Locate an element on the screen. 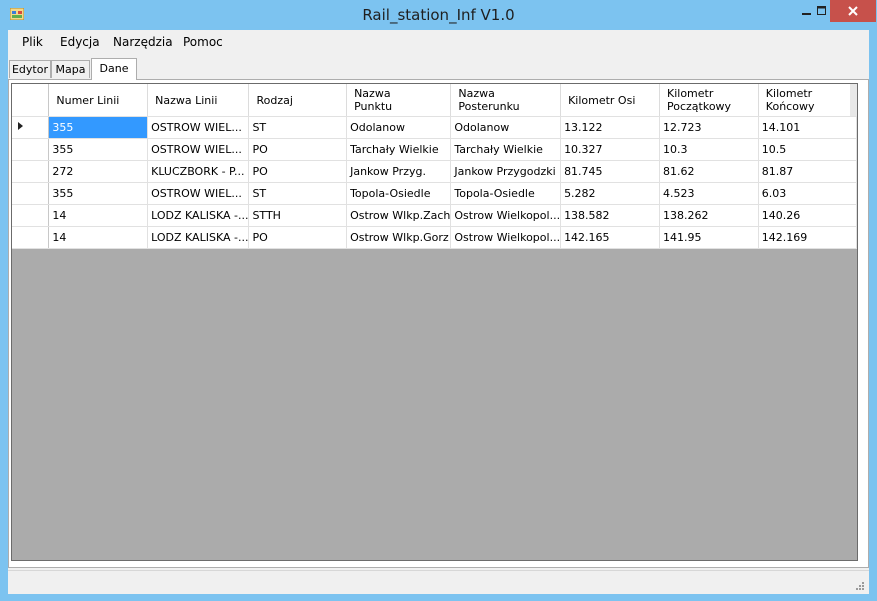  tab-edytor: Edytor is located at coordinates (30, 69).